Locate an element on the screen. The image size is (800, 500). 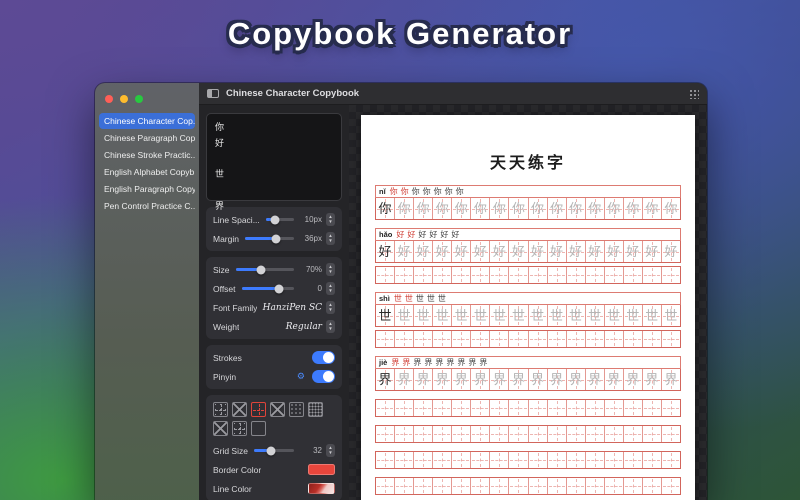
line-spacing-slider-knob is located at coordinates (275, 219).